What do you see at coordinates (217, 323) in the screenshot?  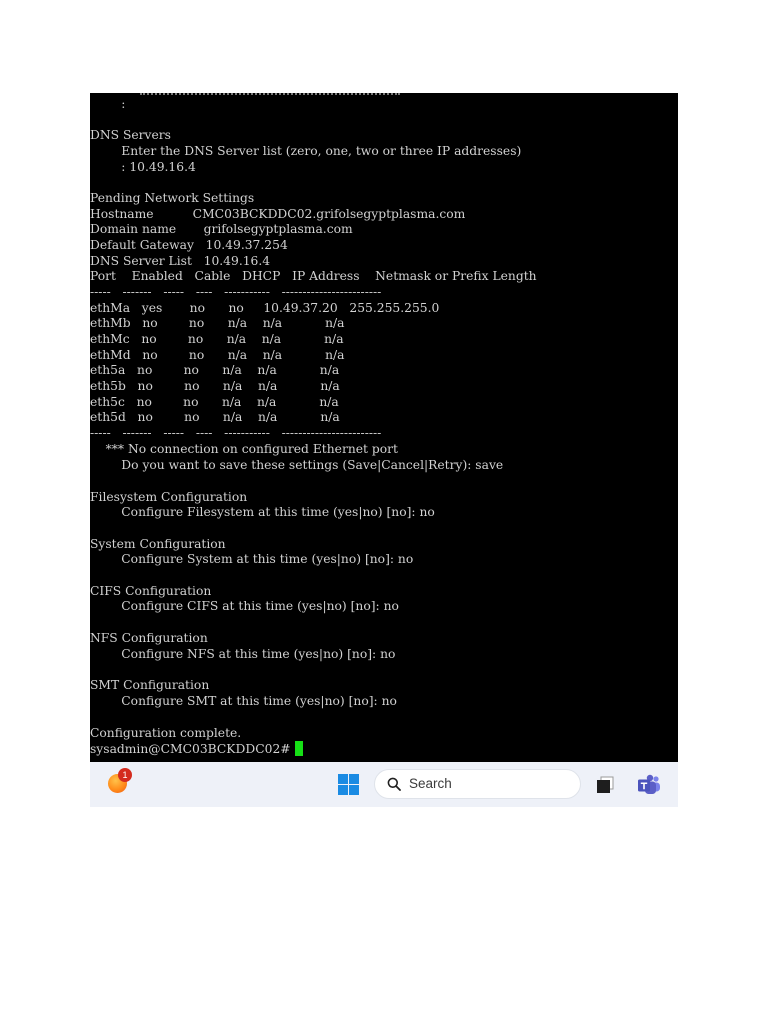 I see `terminal-line: ethMb no no n/a n/a n/a` at bounding box center [217, 323].